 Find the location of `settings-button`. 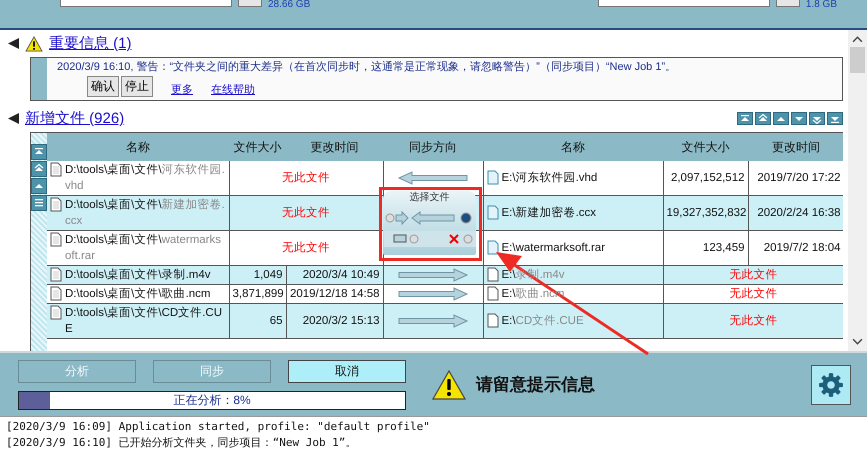

settings-button is located at coordinates (831, 384).